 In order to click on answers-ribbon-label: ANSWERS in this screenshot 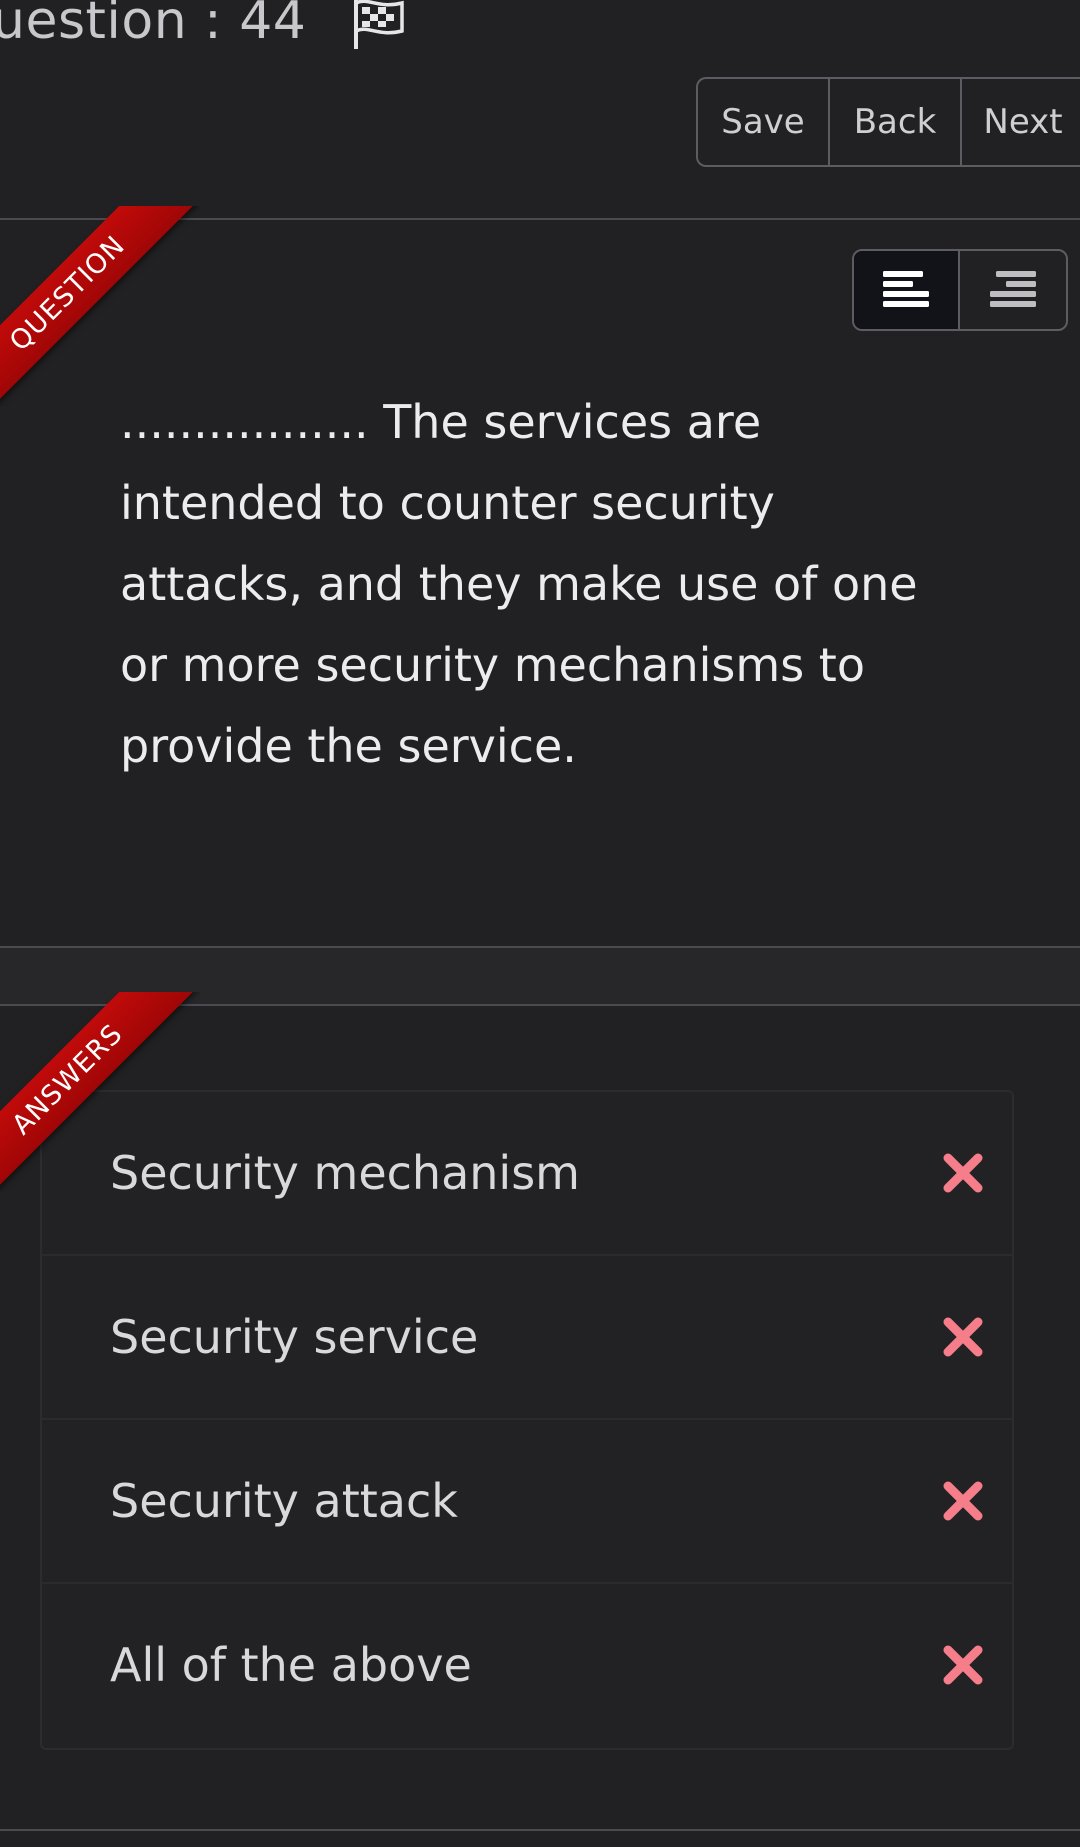, I will do `click(100, 1092)`.